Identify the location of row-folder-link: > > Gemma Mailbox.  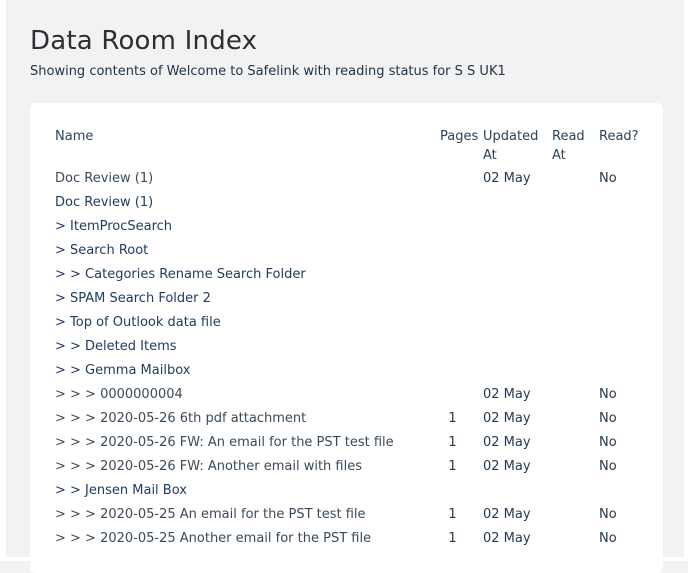
(122, 370).